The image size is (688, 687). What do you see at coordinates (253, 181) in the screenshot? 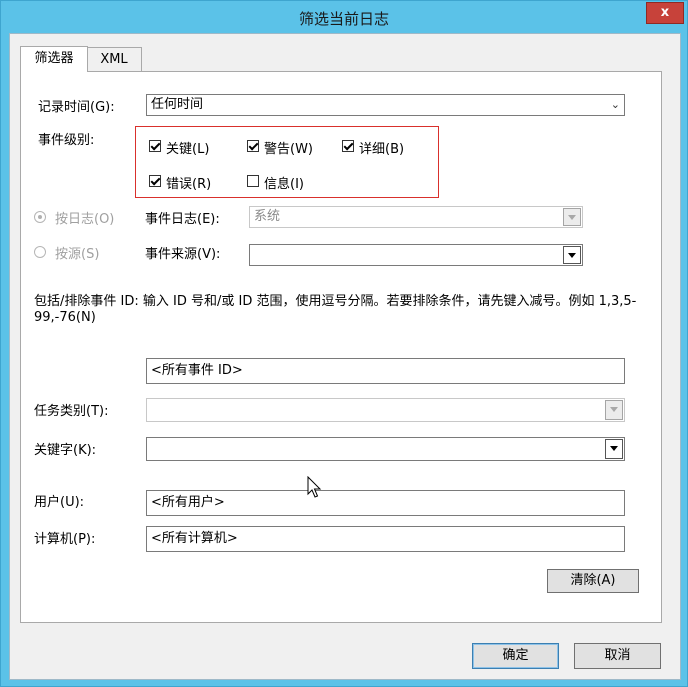
I see `checkbox-information` at bounding box center [253, 181].